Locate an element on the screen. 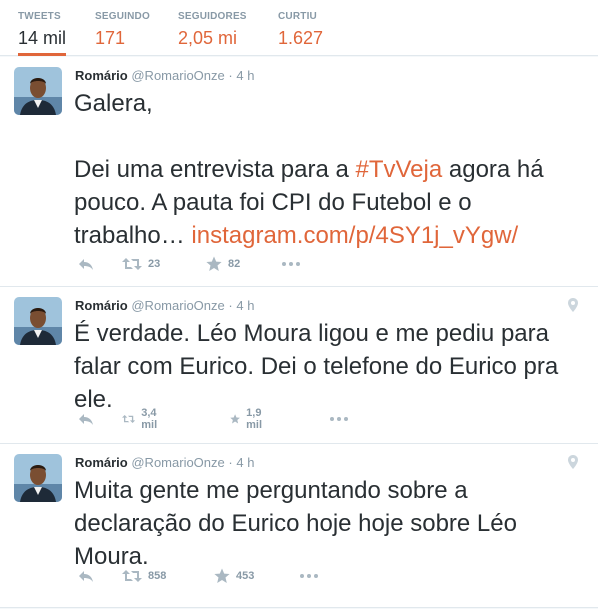 This screenshot has height=609, width=598. retweet-count: 23 is located at coordinates (154, 264).